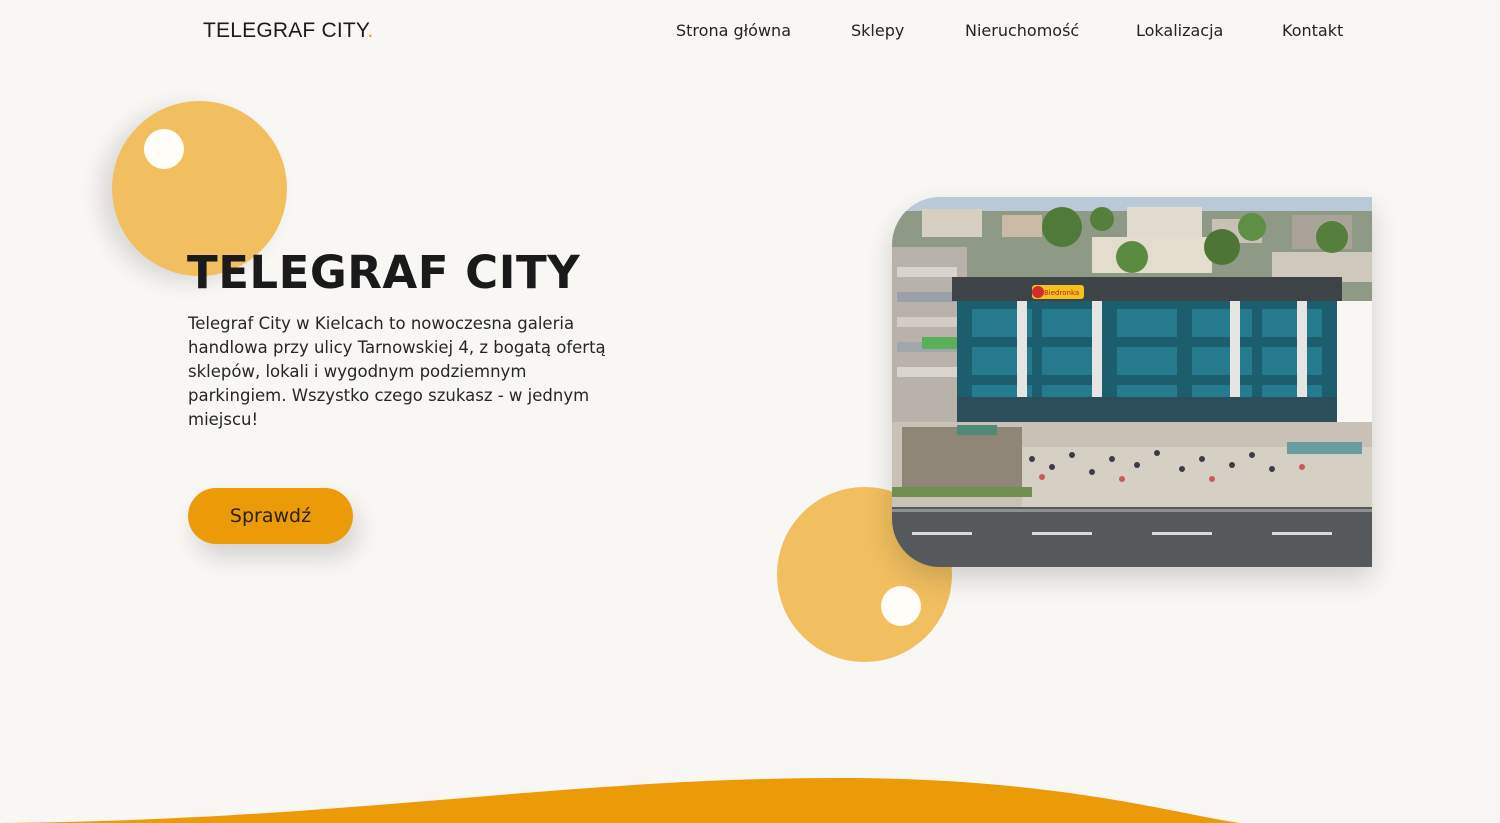  What do you see at coordinates (877, 30) in the screenshot?
I see `nav-item-shops: Sklepy` at bounding box center [877, 30].